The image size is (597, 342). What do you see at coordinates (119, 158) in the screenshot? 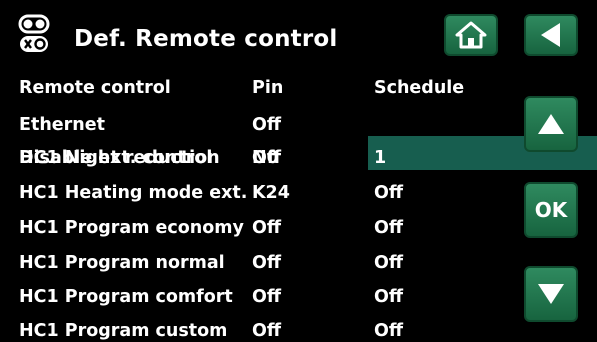
I see `row-name-overlap: HC1 Night reduction` at bounding box center [119, 158].